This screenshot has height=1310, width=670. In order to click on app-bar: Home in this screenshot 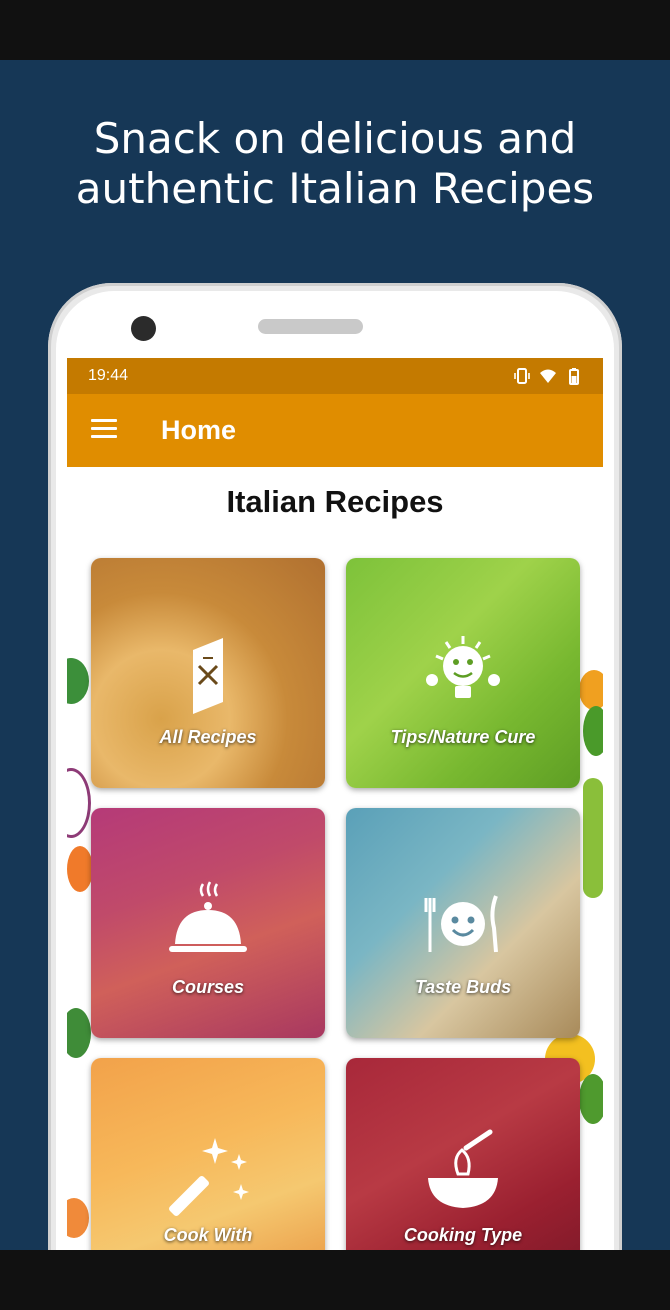, I will do `click(335, 430)`.